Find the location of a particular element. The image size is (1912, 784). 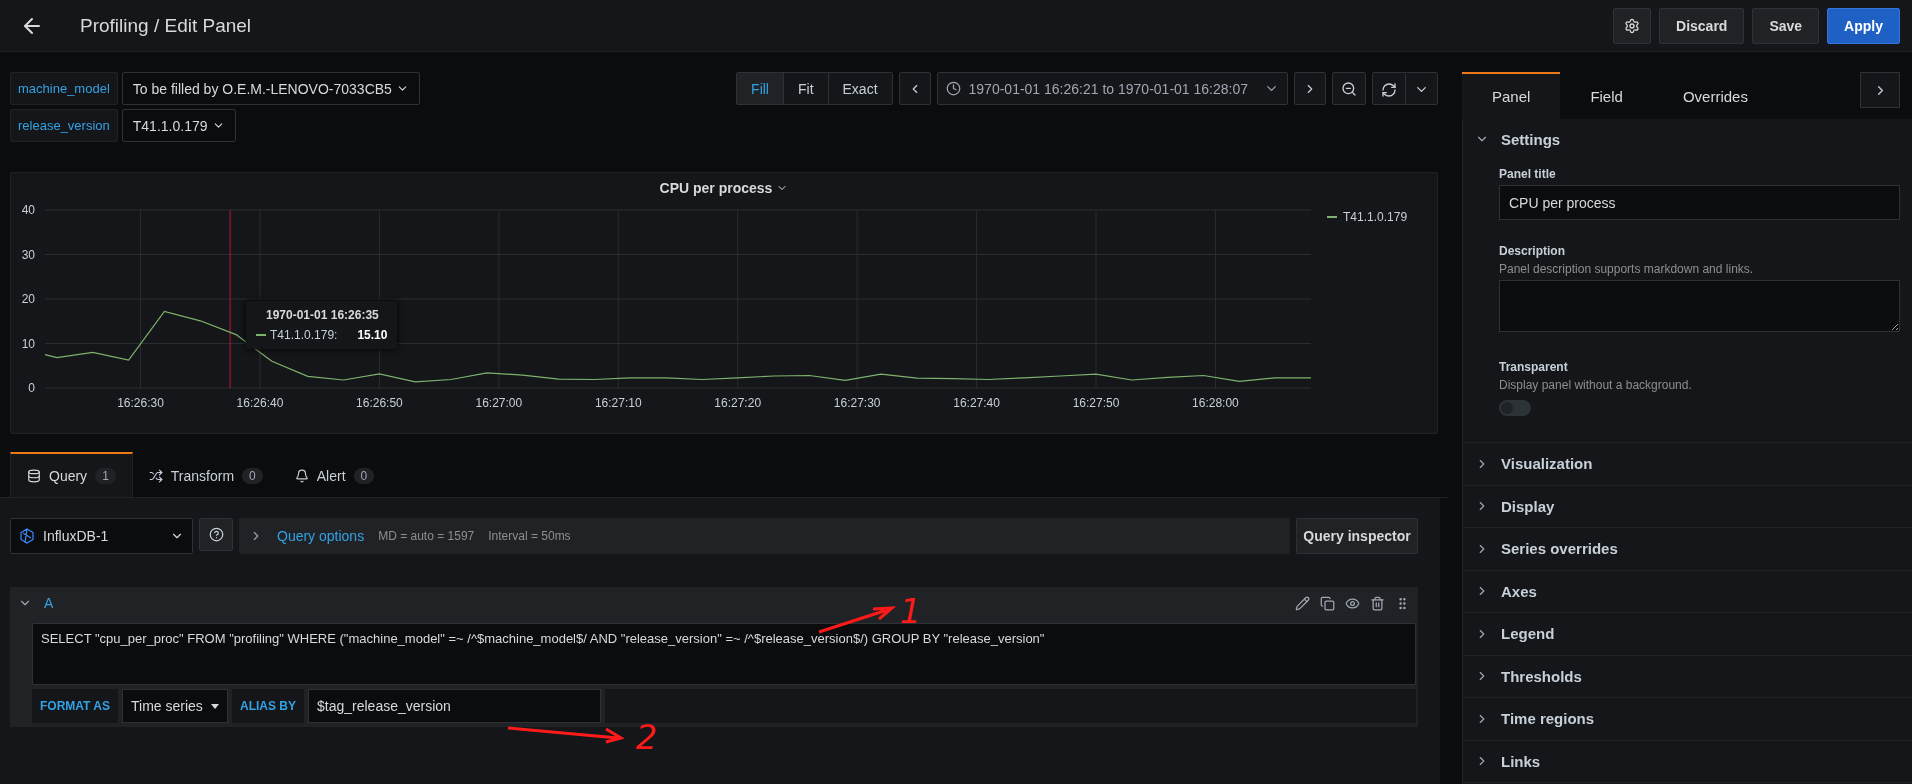

eye-icon is located at coordinates (1352, 603).